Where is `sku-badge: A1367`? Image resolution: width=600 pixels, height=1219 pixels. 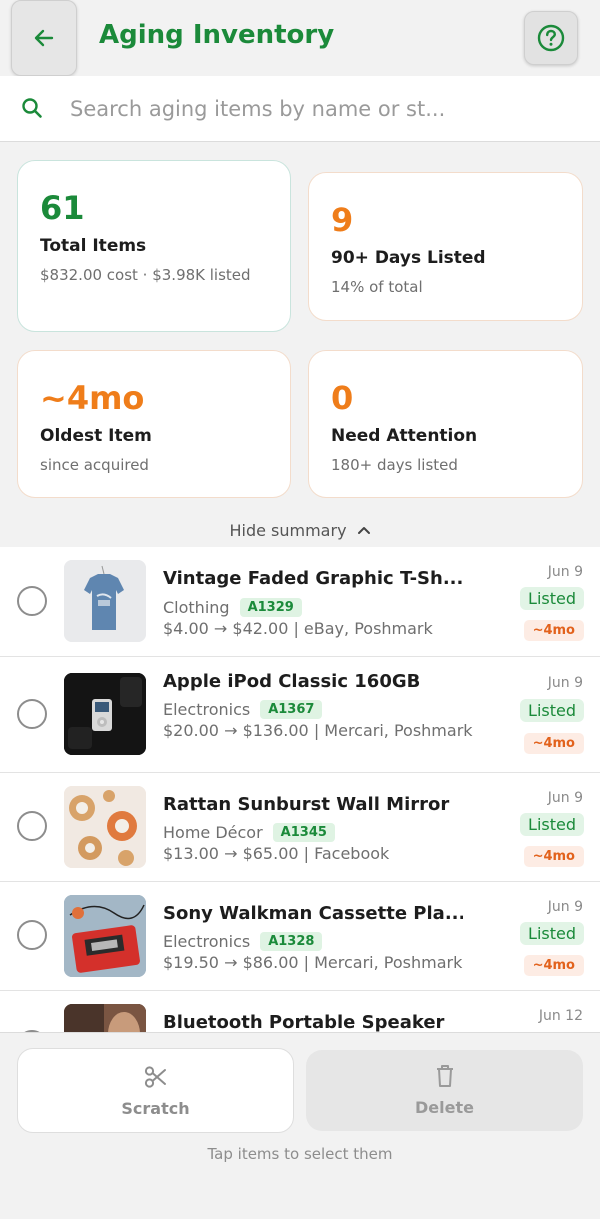 sku-badge: A1367 is located at coordinates (291, 709).